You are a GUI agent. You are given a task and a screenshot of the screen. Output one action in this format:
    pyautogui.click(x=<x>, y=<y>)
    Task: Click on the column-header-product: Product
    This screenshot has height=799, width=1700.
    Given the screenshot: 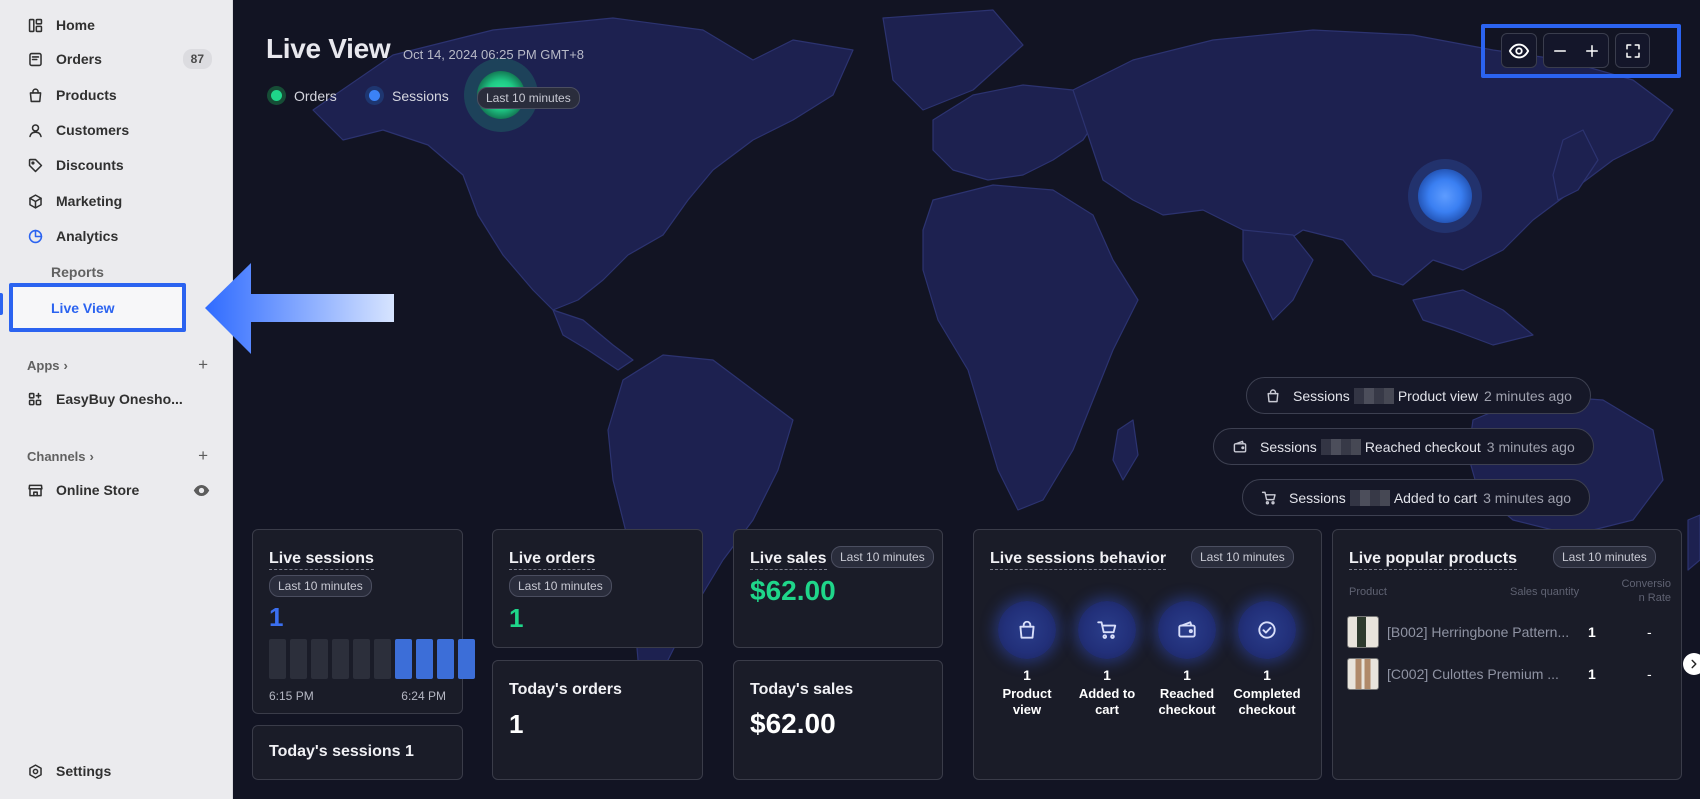 What is the action you would take?
    pyautogui.click(x=1368, y=592)
    